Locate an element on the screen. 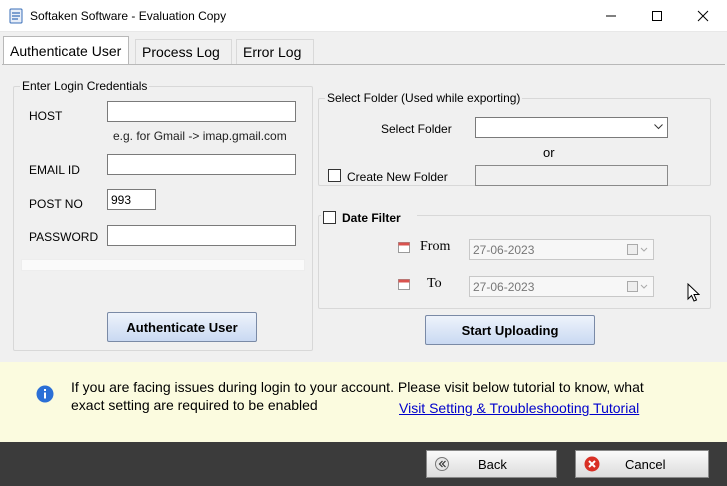 This screenshot has width=727, height=486. tab-error-log: Error Log is located at coordinates (275, 51).